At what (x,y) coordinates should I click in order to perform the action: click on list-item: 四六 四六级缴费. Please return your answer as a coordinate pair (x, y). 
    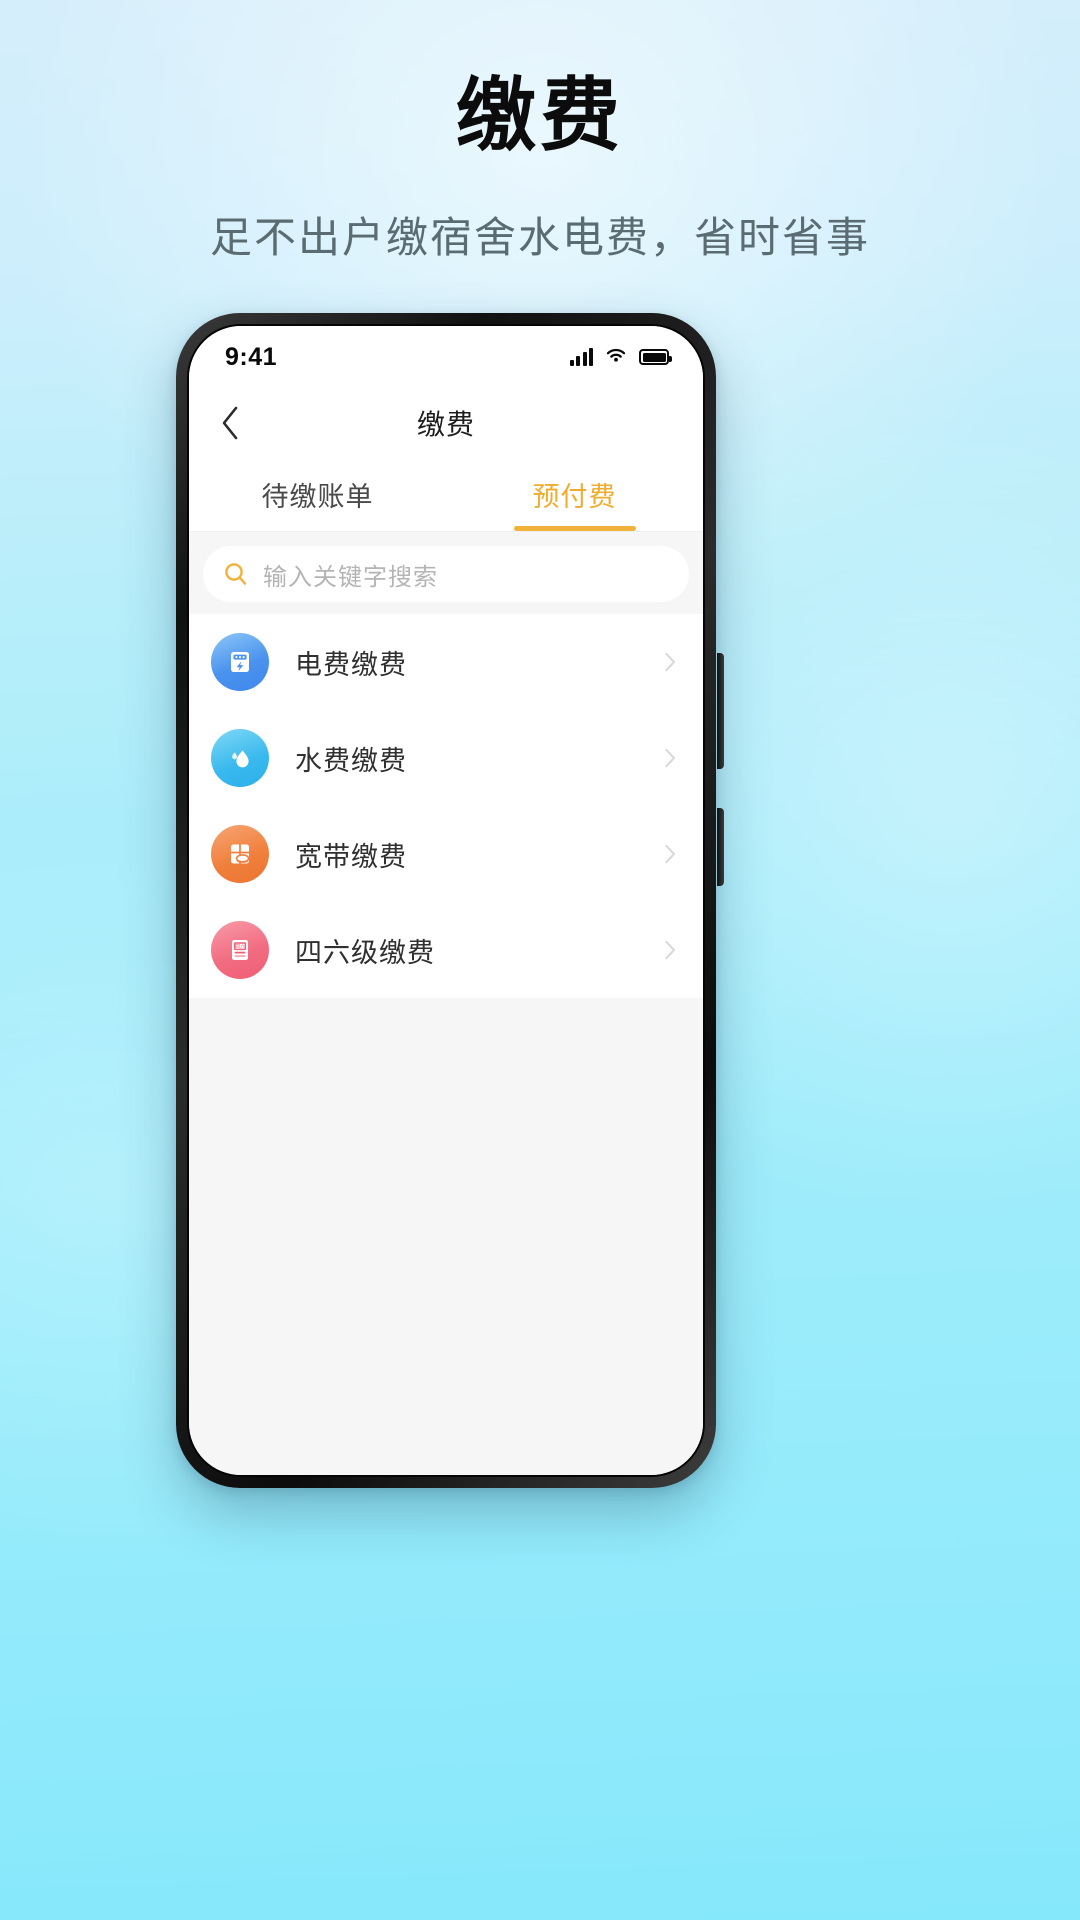
    Looking at the image, I should click on (446, 950).